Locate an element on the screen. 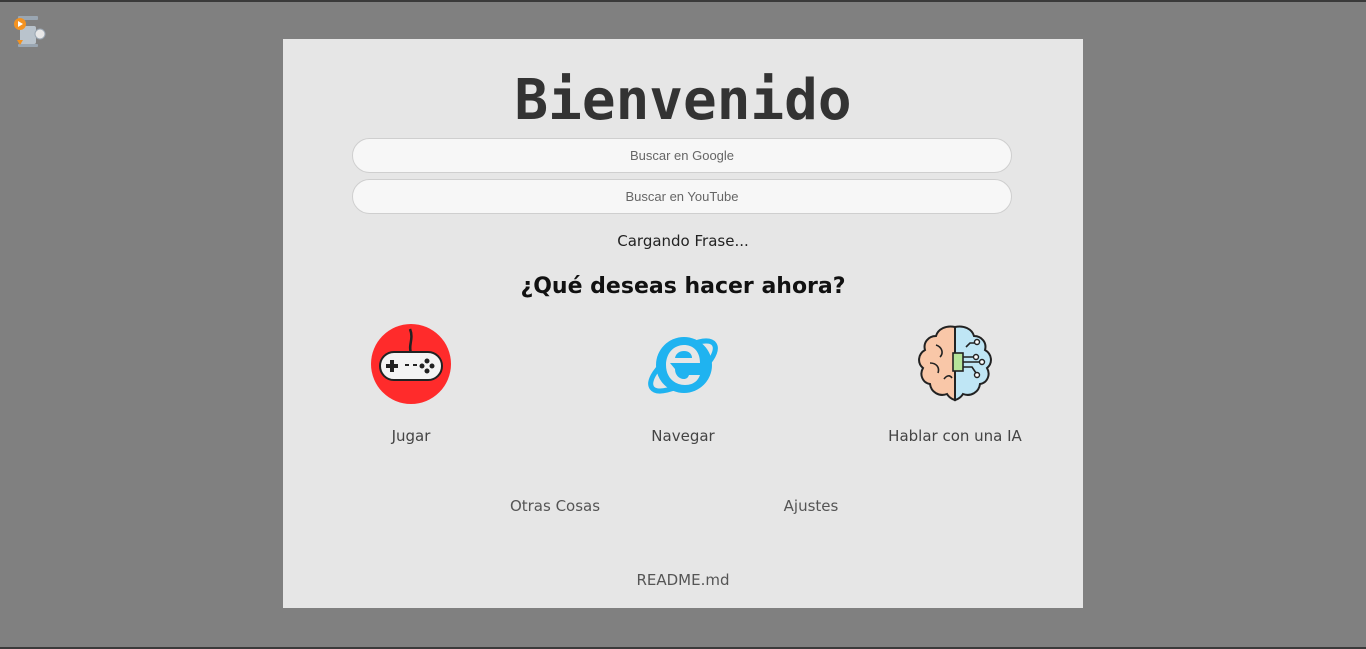 The width and height of the screenshot is (1366, 649). app-logo-icon is located at coordinates (30, 32).